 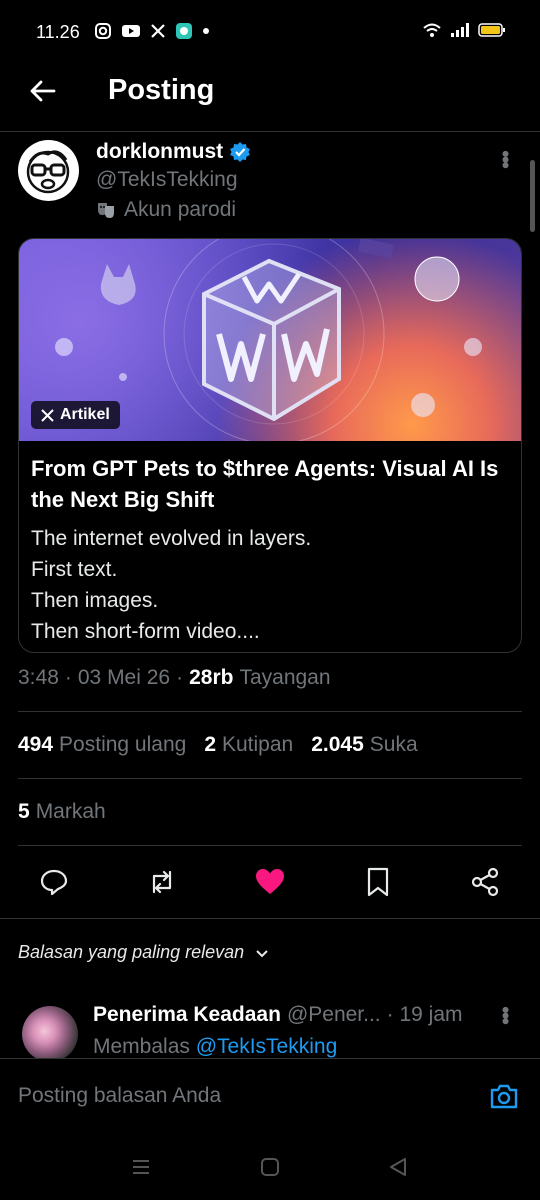 What do you see at coordinates (161, 90) in the screenshot?
I see `page-title: Posting` at bounding box center [161, 90].